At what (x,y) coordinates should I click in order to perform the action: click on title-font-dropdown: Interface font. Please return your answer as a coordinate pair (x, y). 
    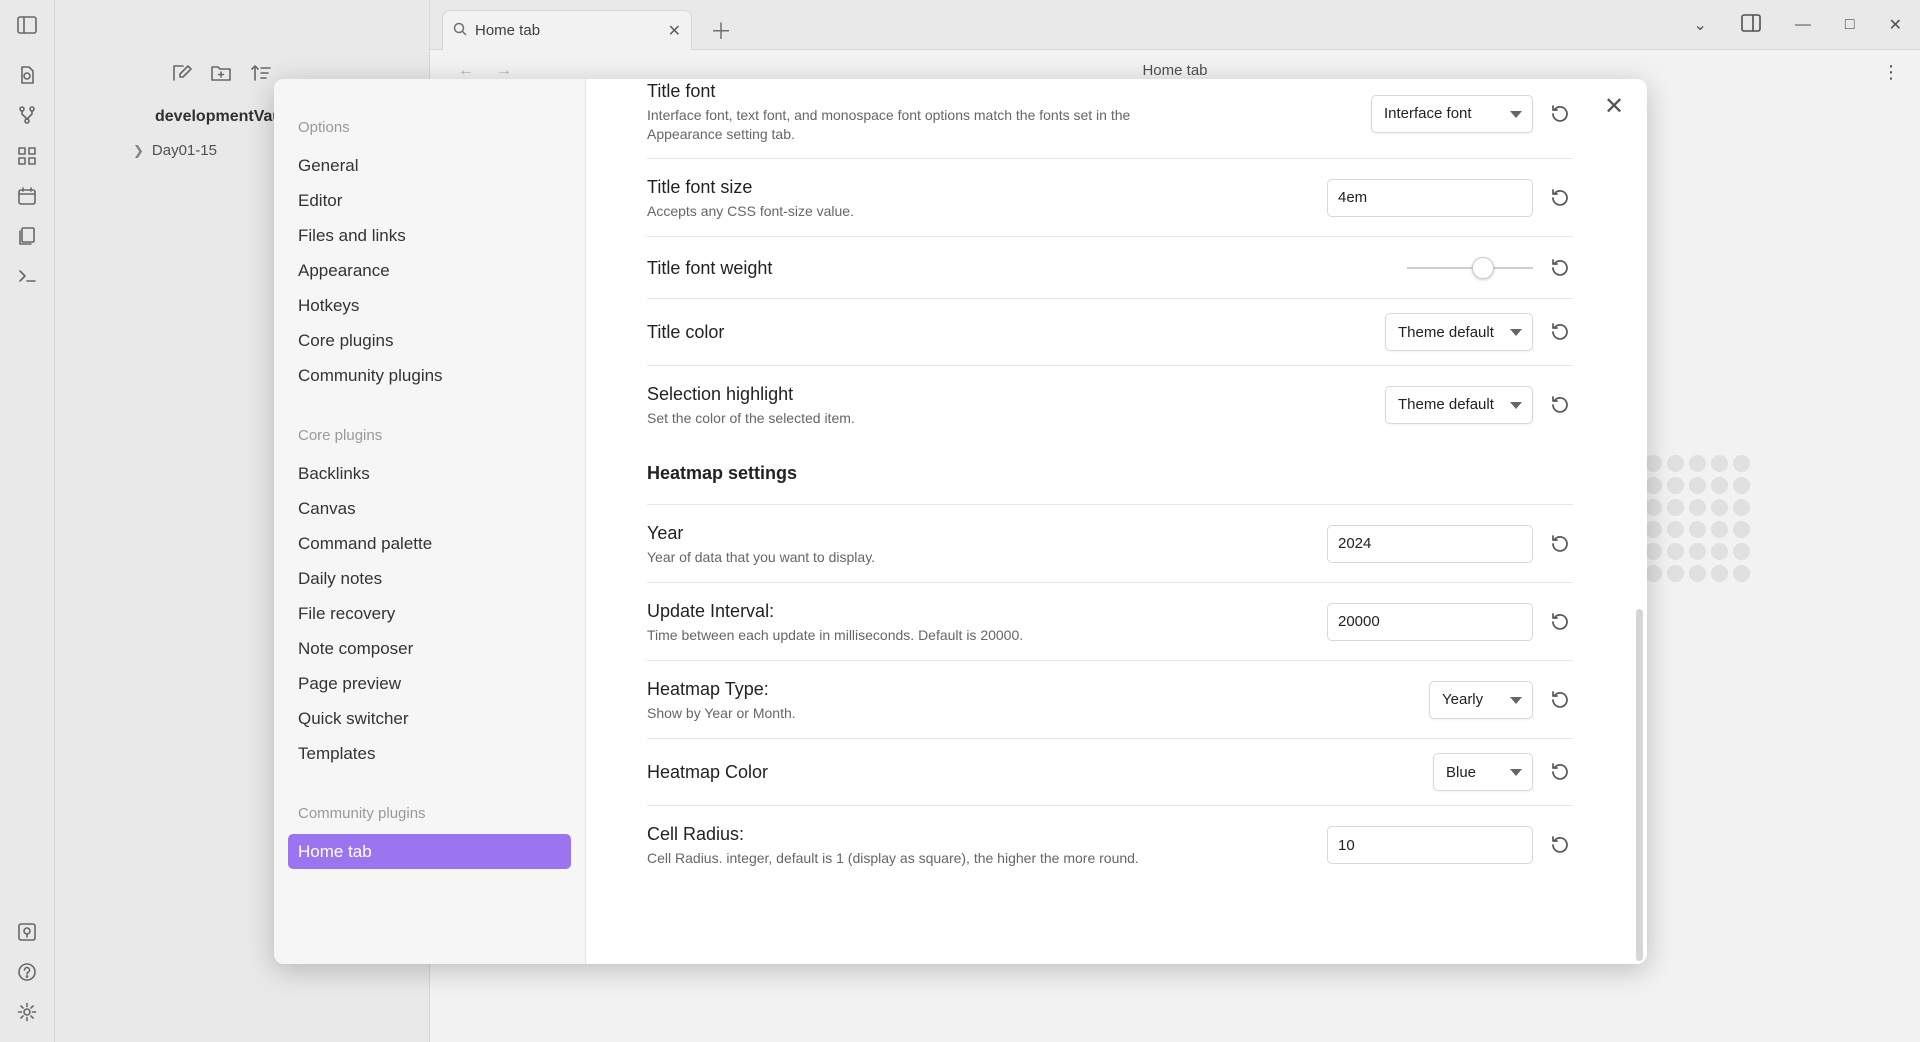
    Looking at the image, I should click on (1452, 113).